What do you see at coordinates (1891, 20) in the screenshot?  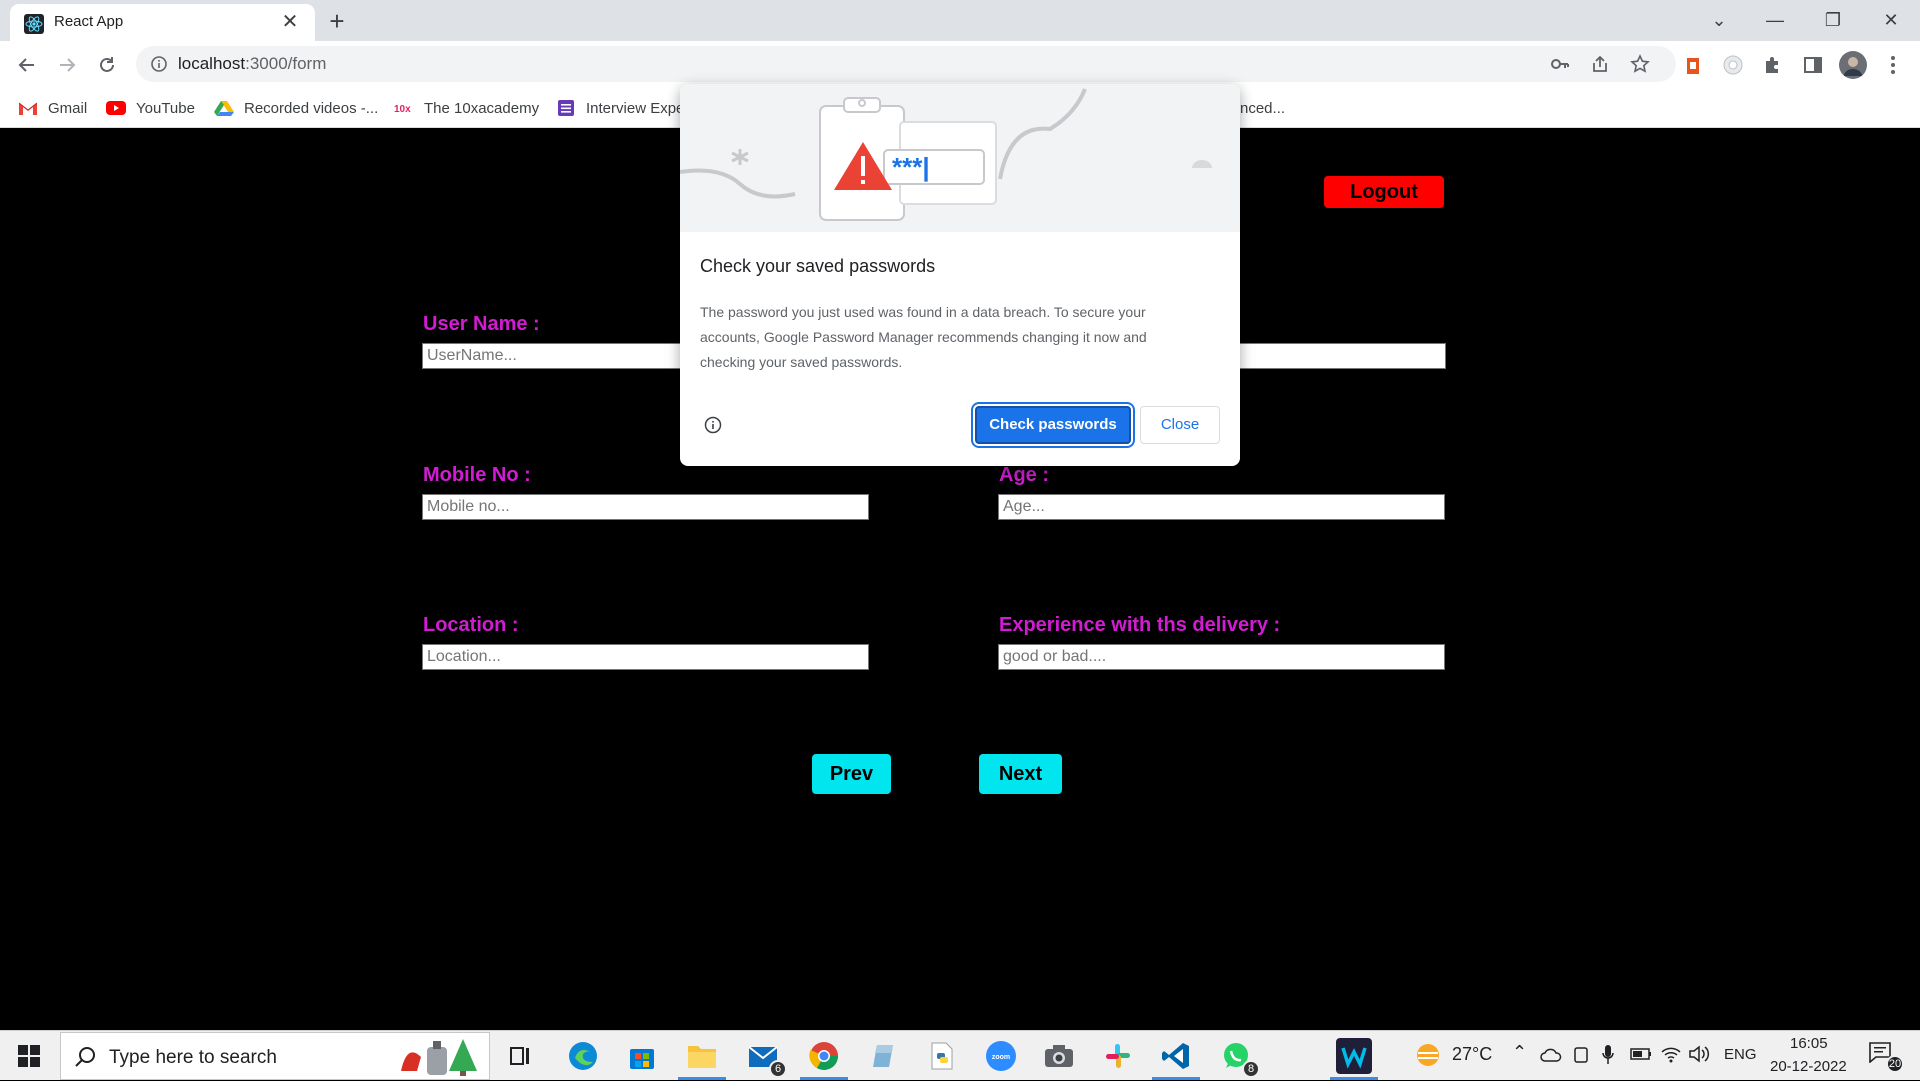 I see `close-window-button: ✕` at bounding box center [1891, 20].